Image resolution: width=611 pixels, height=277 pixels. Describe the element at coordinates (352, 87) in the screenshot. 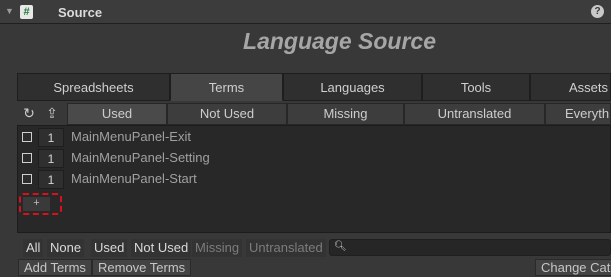

I see `tab-languages: Languages` at that location.